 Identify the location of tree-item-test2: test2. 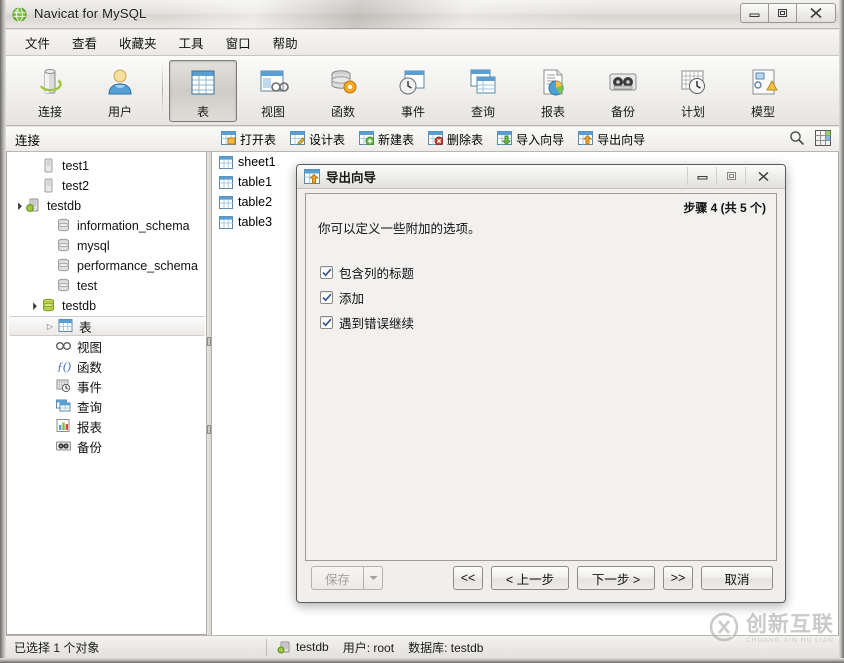
(106, 186).